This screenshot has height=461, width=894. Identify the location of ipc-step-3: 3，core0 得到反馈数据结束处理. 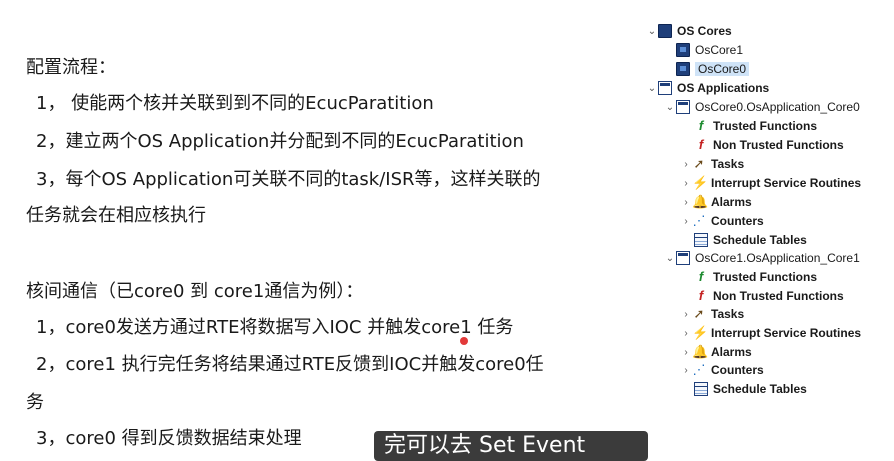
(169, 438).